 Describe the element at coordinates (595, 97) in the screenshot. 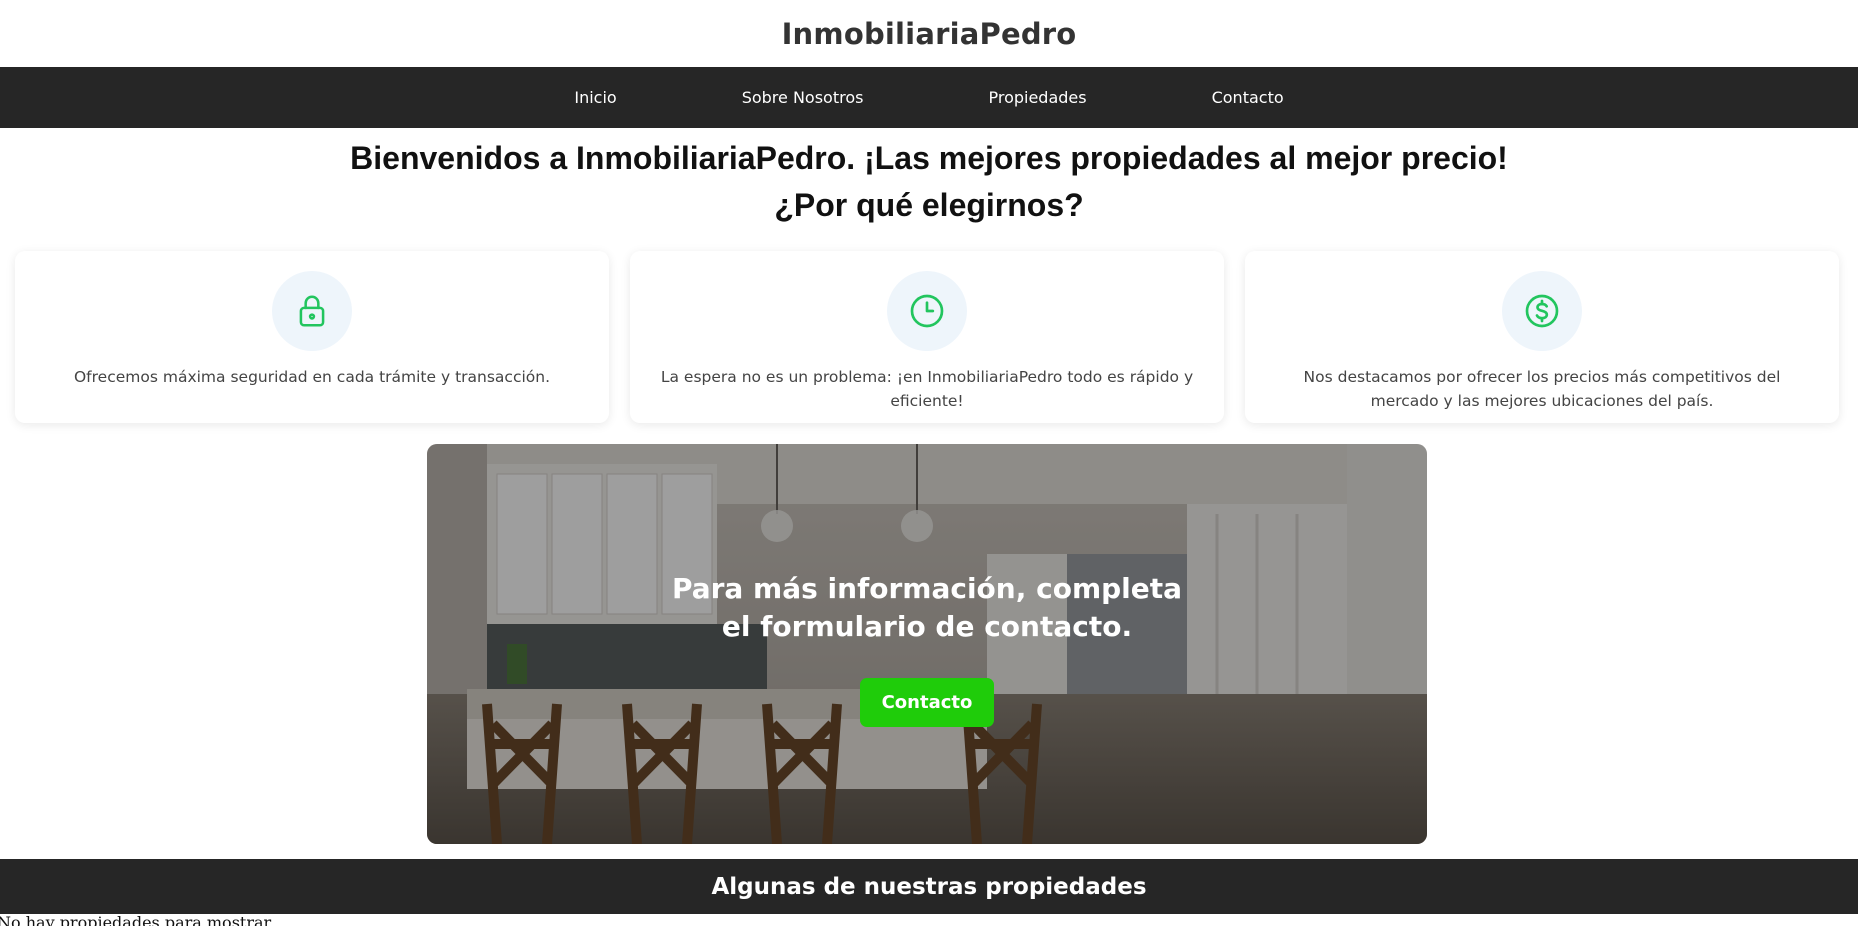

I see `nav-item-inicio: Inicio` at that location.